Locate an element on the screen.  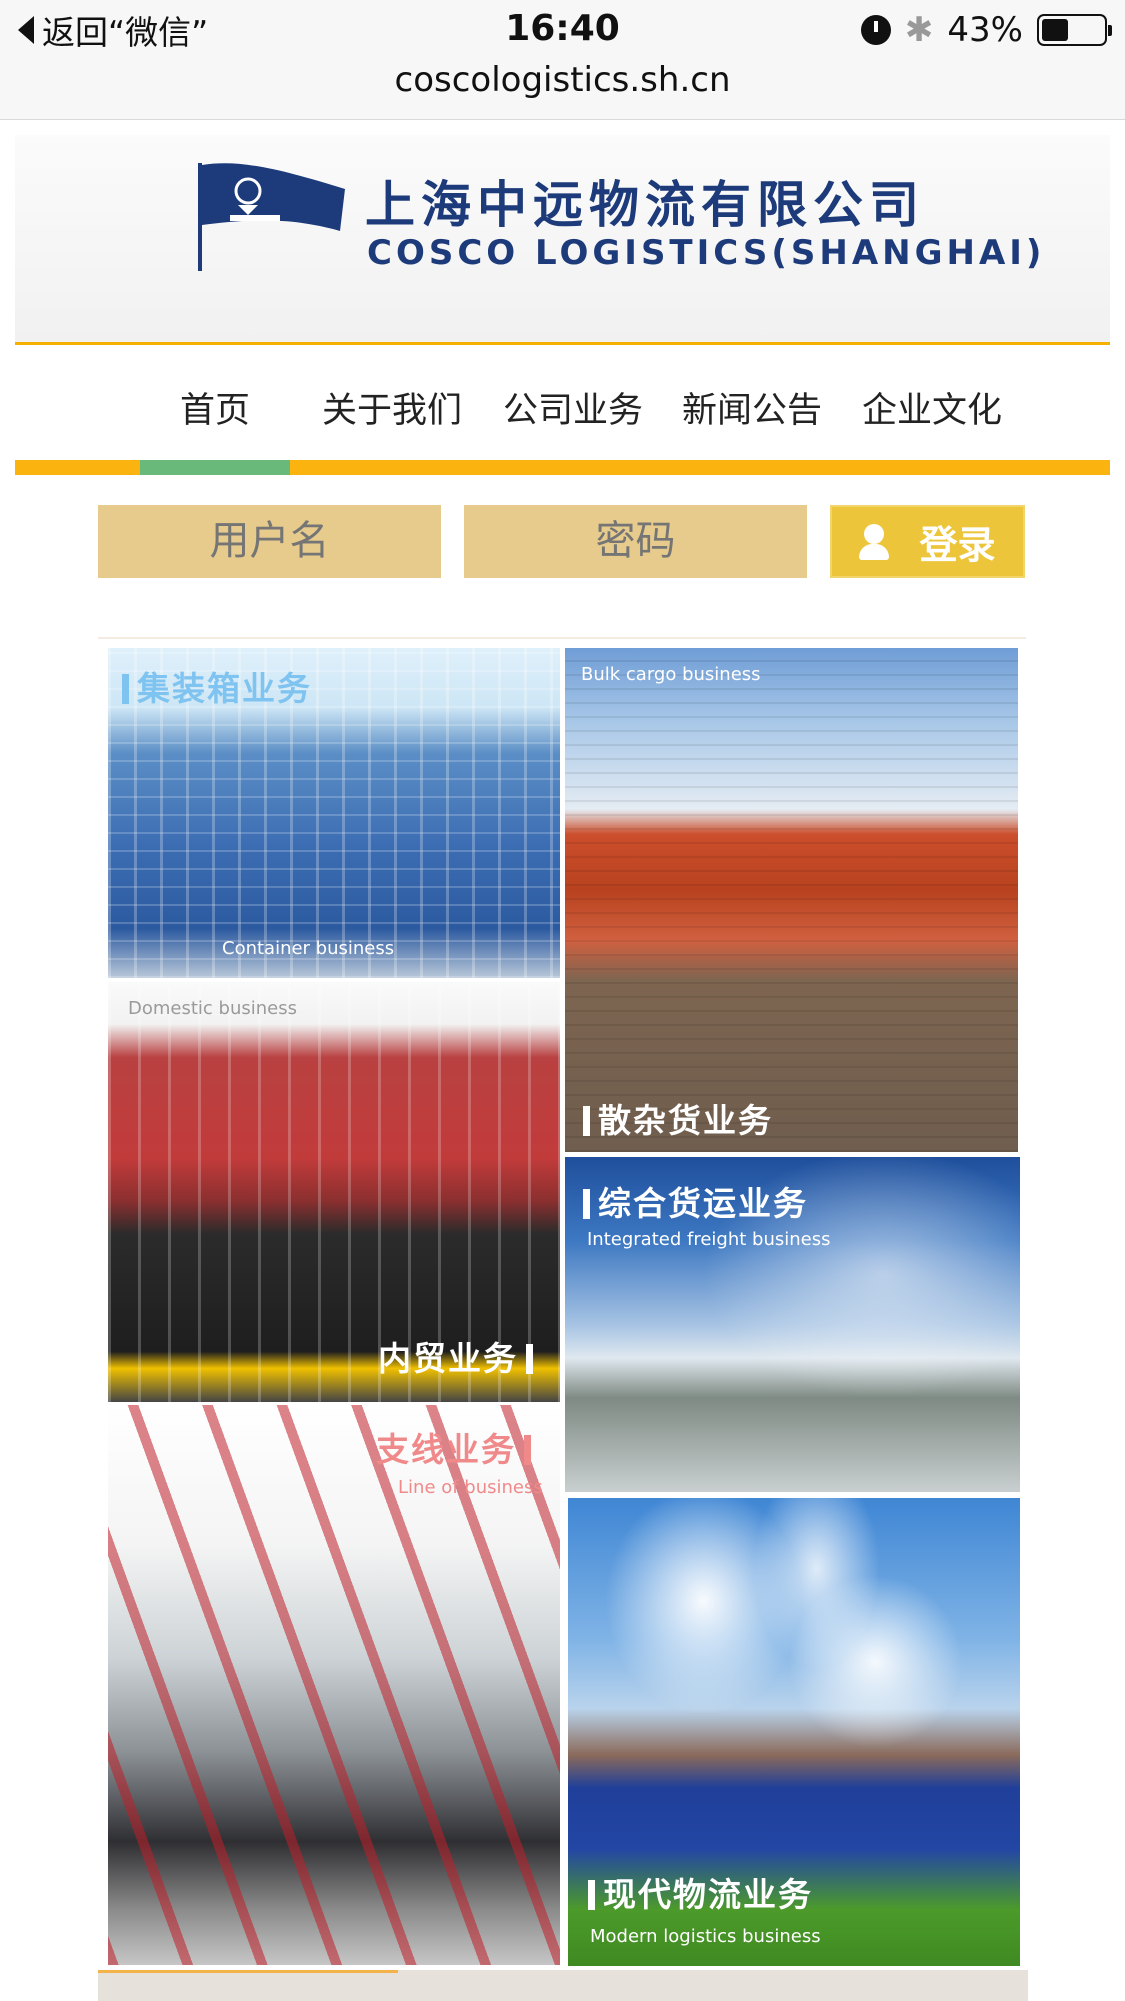
tile-bulk-cargo-business: Bulk cargo business 散杂货业务 is located at coordinates (791, 900).